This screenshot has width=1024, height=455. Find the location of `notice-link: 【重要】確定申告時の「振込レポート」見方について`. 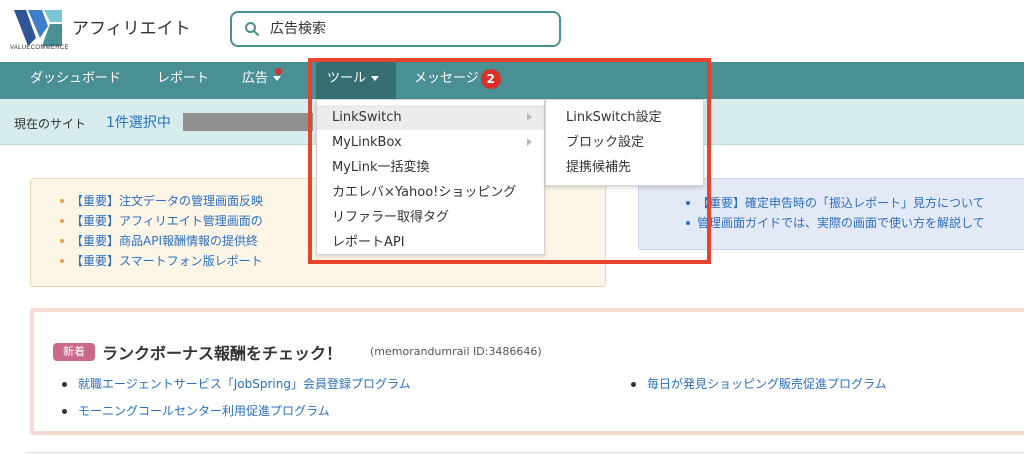

notice-link: 【重要】確定申告時の「振込レポート」見方について is located at coordinates (835, 203).